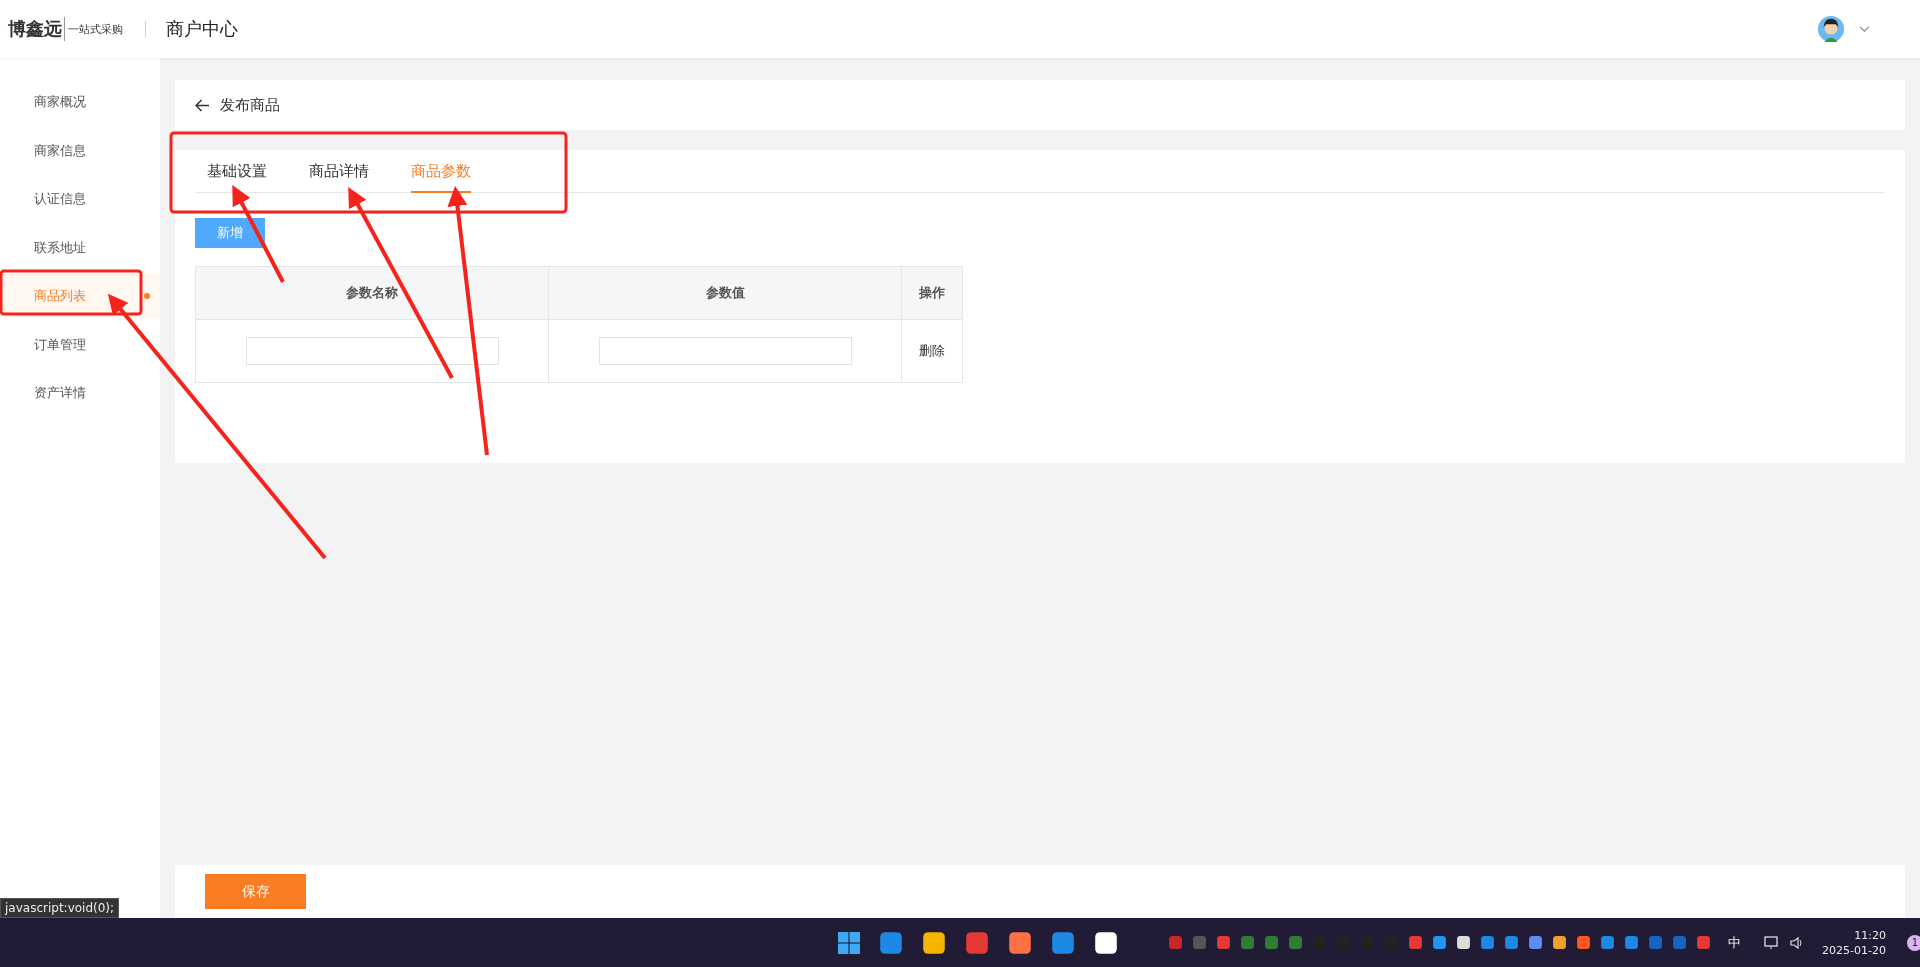 The width and height of the screenshot is (1920, 967). I want to click on page-title: 发布商品, so click(250, 105).